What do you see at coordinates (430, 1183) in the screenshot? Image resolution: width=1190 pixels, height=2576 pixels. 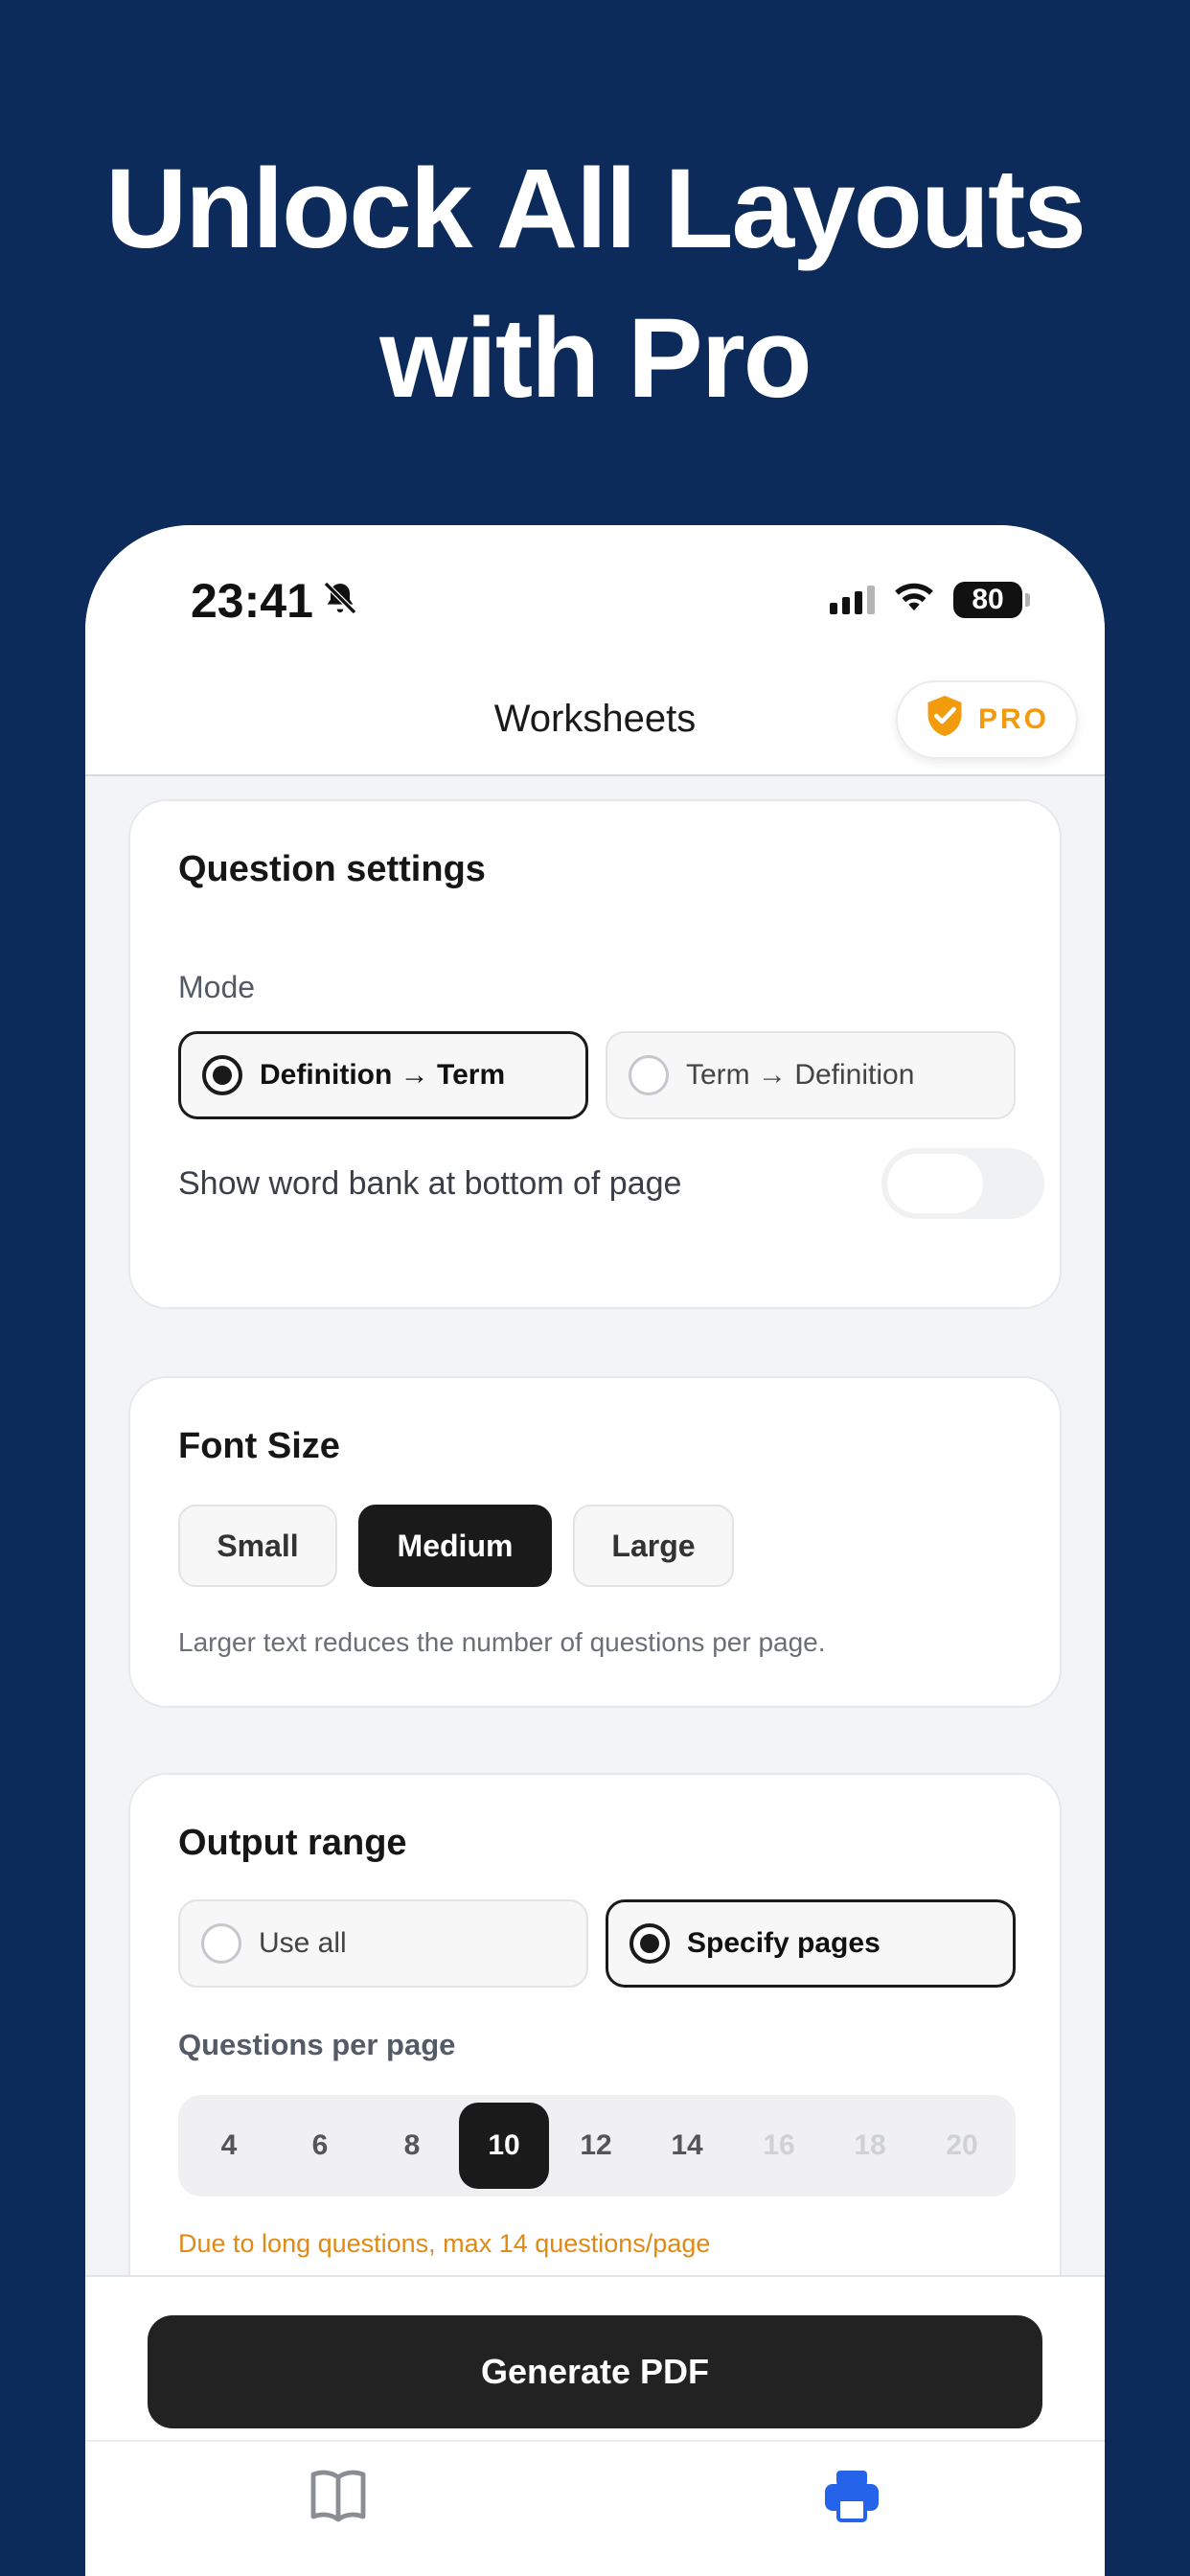 I see `word-bank-label: Show word bank at bottom of page` at bounding box center [430, 1183].